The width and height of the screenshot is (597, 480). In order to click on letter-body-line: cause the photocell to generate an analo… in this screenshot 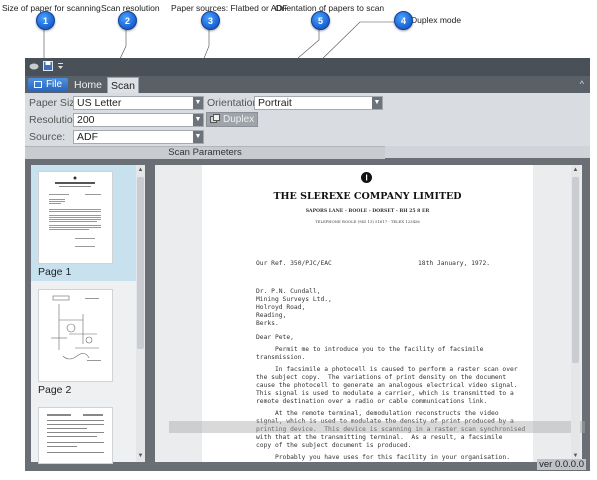, I will do `click(387, 385)`.